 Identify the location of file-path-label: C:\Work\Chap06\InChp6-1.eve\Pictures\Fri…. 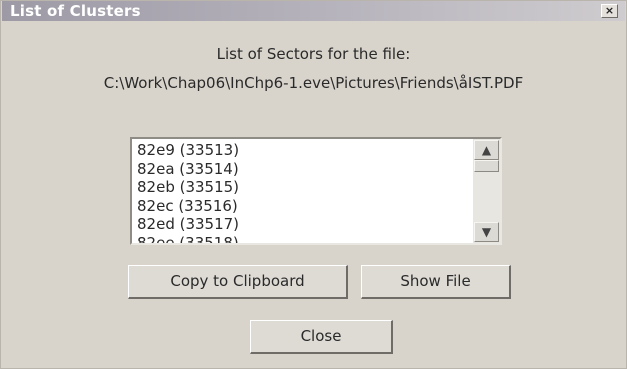
(313, 83).